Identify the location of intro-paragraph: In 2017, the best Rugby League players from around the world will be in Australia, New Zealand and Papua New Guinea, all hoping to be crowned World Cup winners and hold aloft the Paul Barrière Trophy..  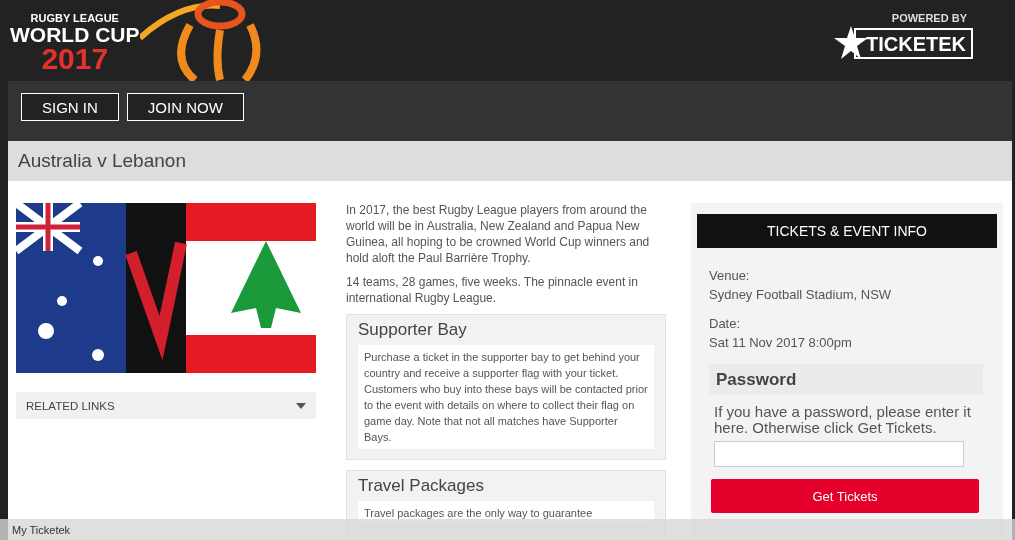
(498, 234).